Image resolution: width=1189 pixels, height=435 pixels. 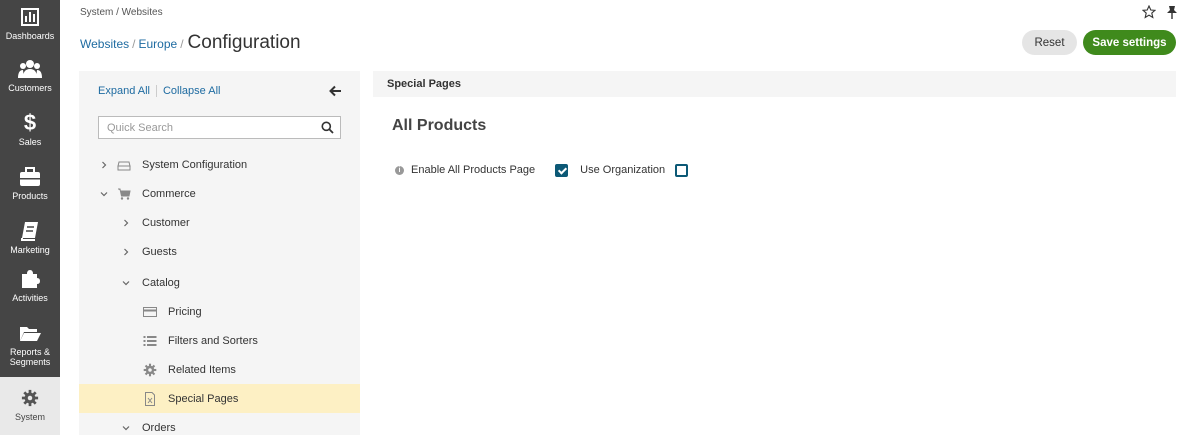 What do you see at coordinates (424, 84) in the screenshot?
I see `section-title: Special Pages` at bounding box center [424, 84].